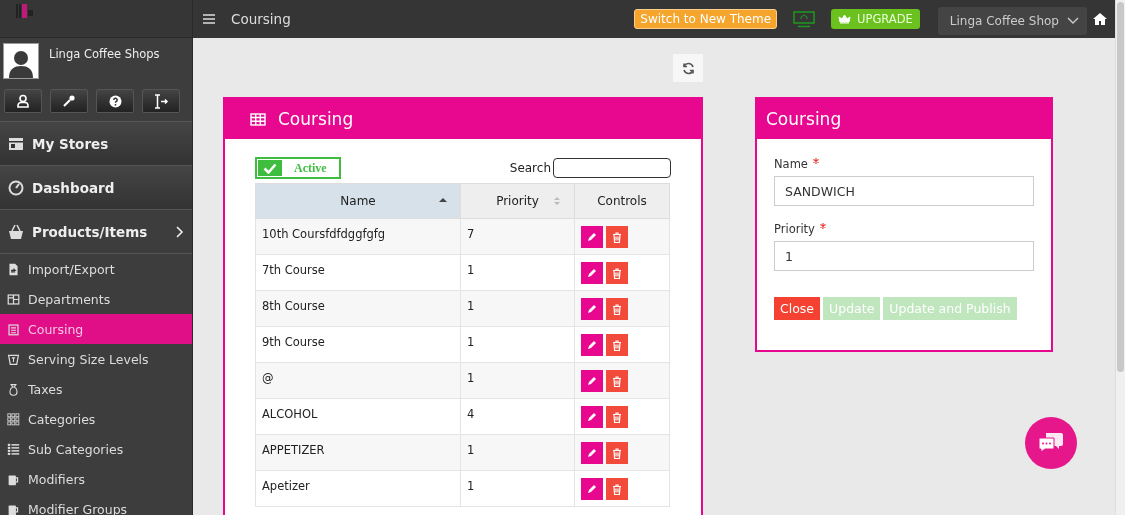 The height and width of the screenshot is (515, 1125). Describe the element at coordinates (96, 299) in the screenshot. I see `sidebar-item: Departments` at that location.